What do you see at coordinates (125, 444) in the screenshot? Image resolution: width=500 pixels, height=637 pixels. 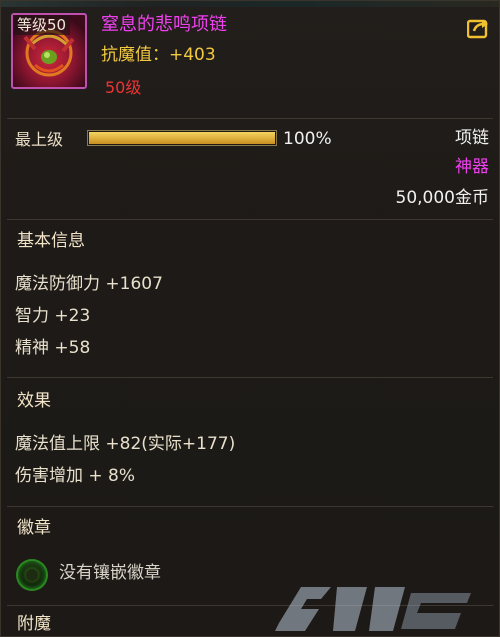 I see `attr-mp-max: 魔法值上限 +82(实际+177)` at bounding box center [125, 444].